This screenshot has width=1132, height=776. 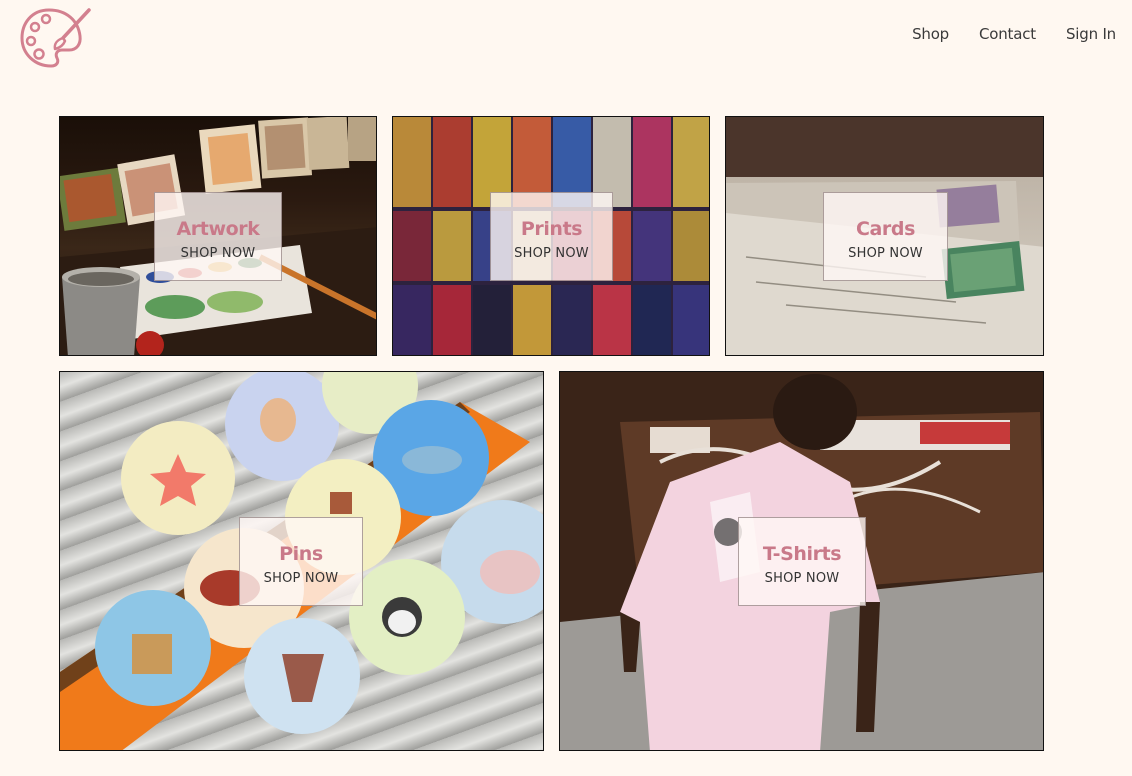 What do you see at coordinates (1091, 34) in the screenshot?
I see `nav-sign-in-link: Sign In` at bounding box center [1091, 34].